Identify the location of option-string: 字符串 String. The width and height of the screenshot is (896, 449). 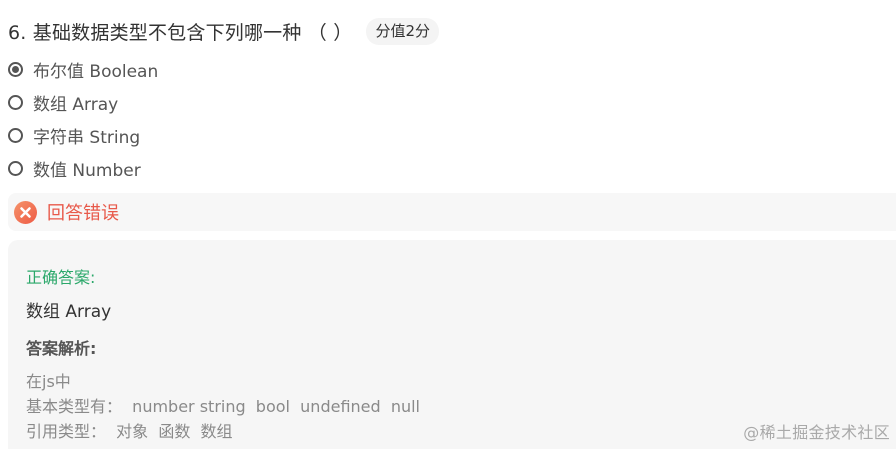
(83, 135).